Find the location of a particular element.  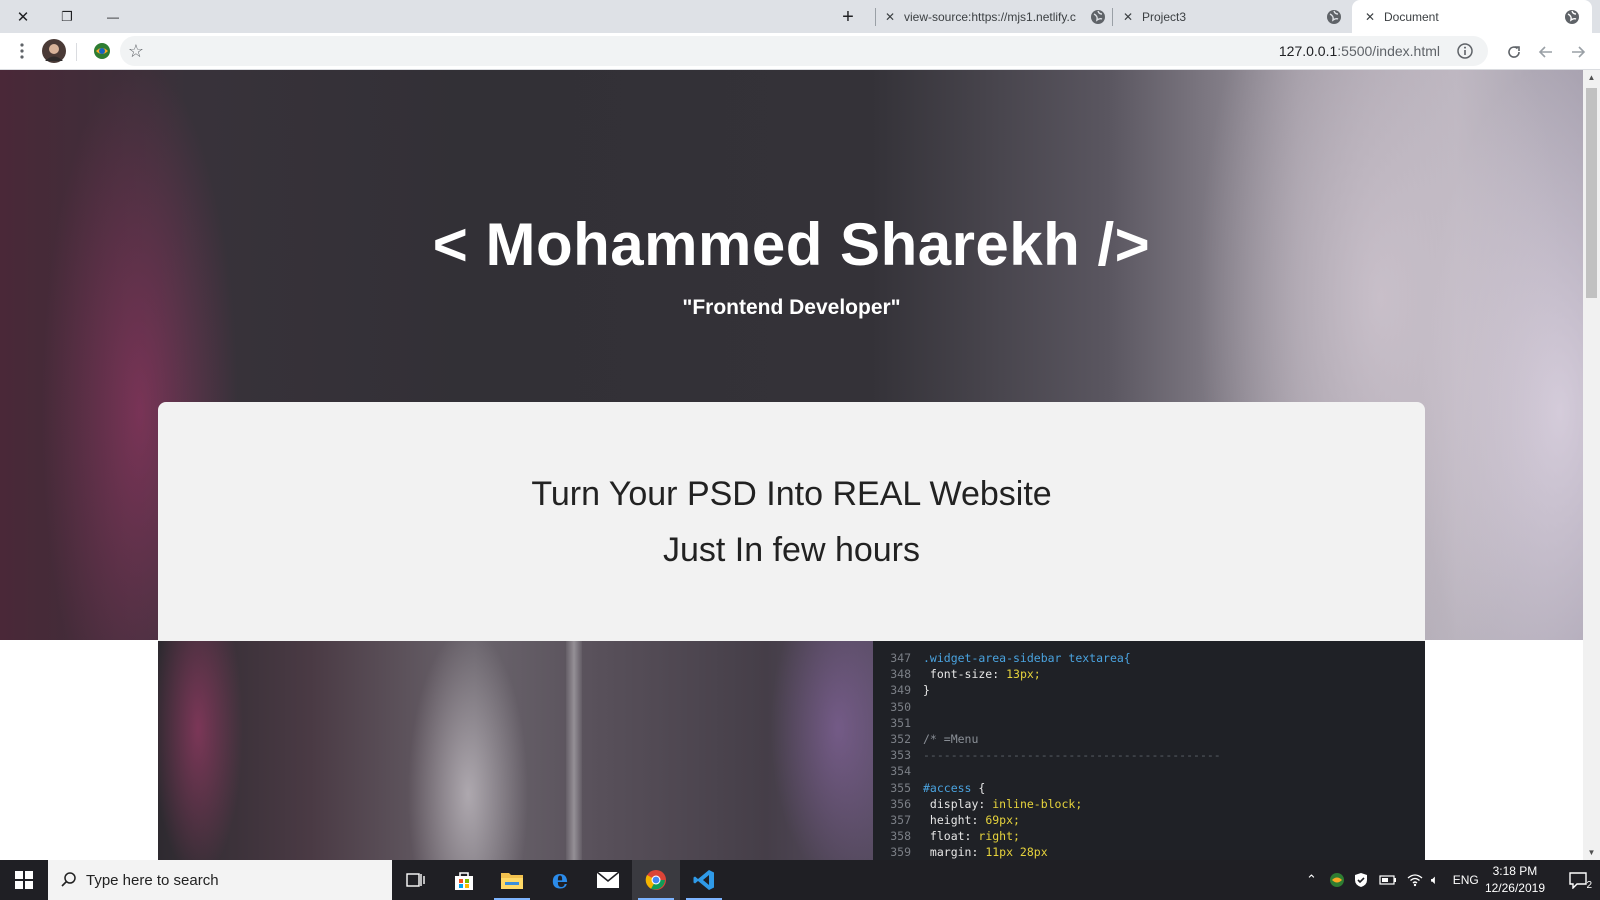

restore-icon: ❐ is located at coordinates (67, 16).